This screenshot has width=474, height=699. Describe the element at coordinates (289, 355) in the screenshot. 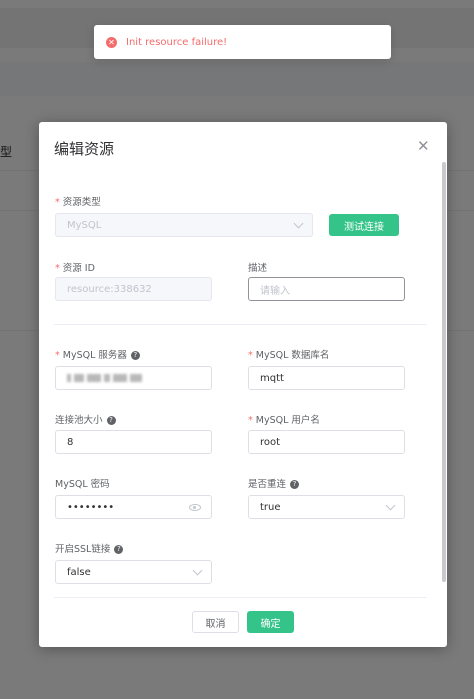

I see `mysql-database-label: * MySQL 数据库名` at that location.